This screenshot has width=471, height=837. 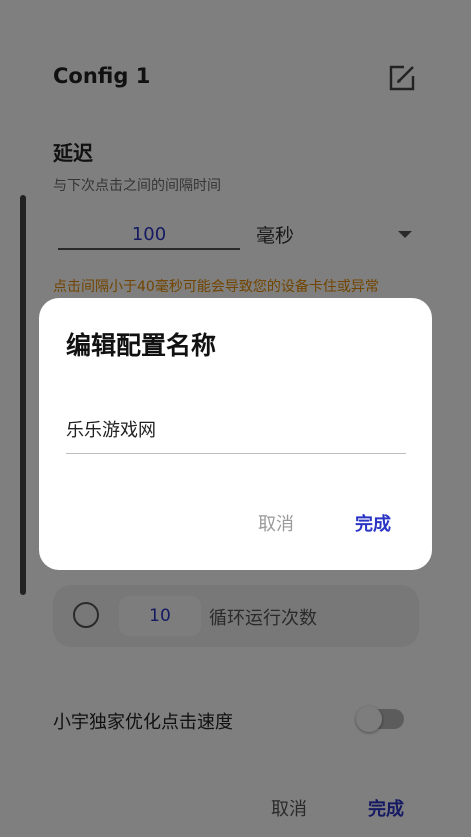 I want to click on config-name-input, so click(x=236, y=432).